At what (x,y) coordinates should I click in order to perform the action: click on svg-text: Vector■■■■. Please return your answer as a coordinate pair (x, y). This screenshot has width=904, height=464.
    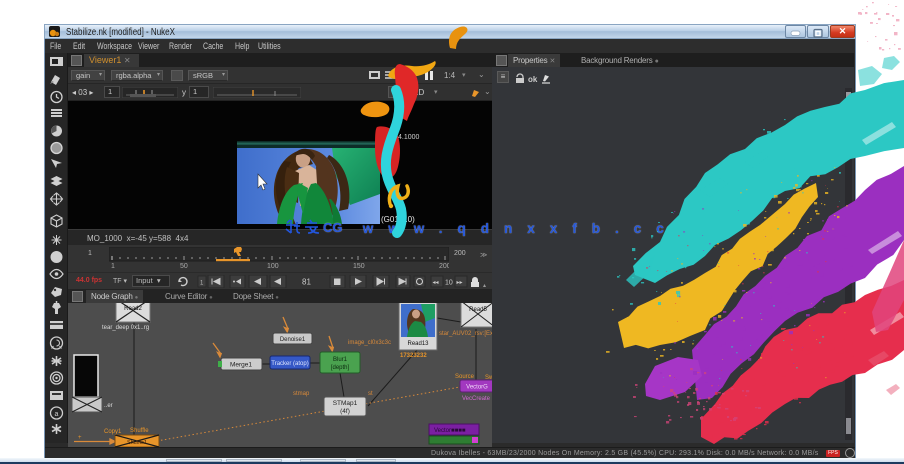
    Looking at the image, I should click on (450, 431).